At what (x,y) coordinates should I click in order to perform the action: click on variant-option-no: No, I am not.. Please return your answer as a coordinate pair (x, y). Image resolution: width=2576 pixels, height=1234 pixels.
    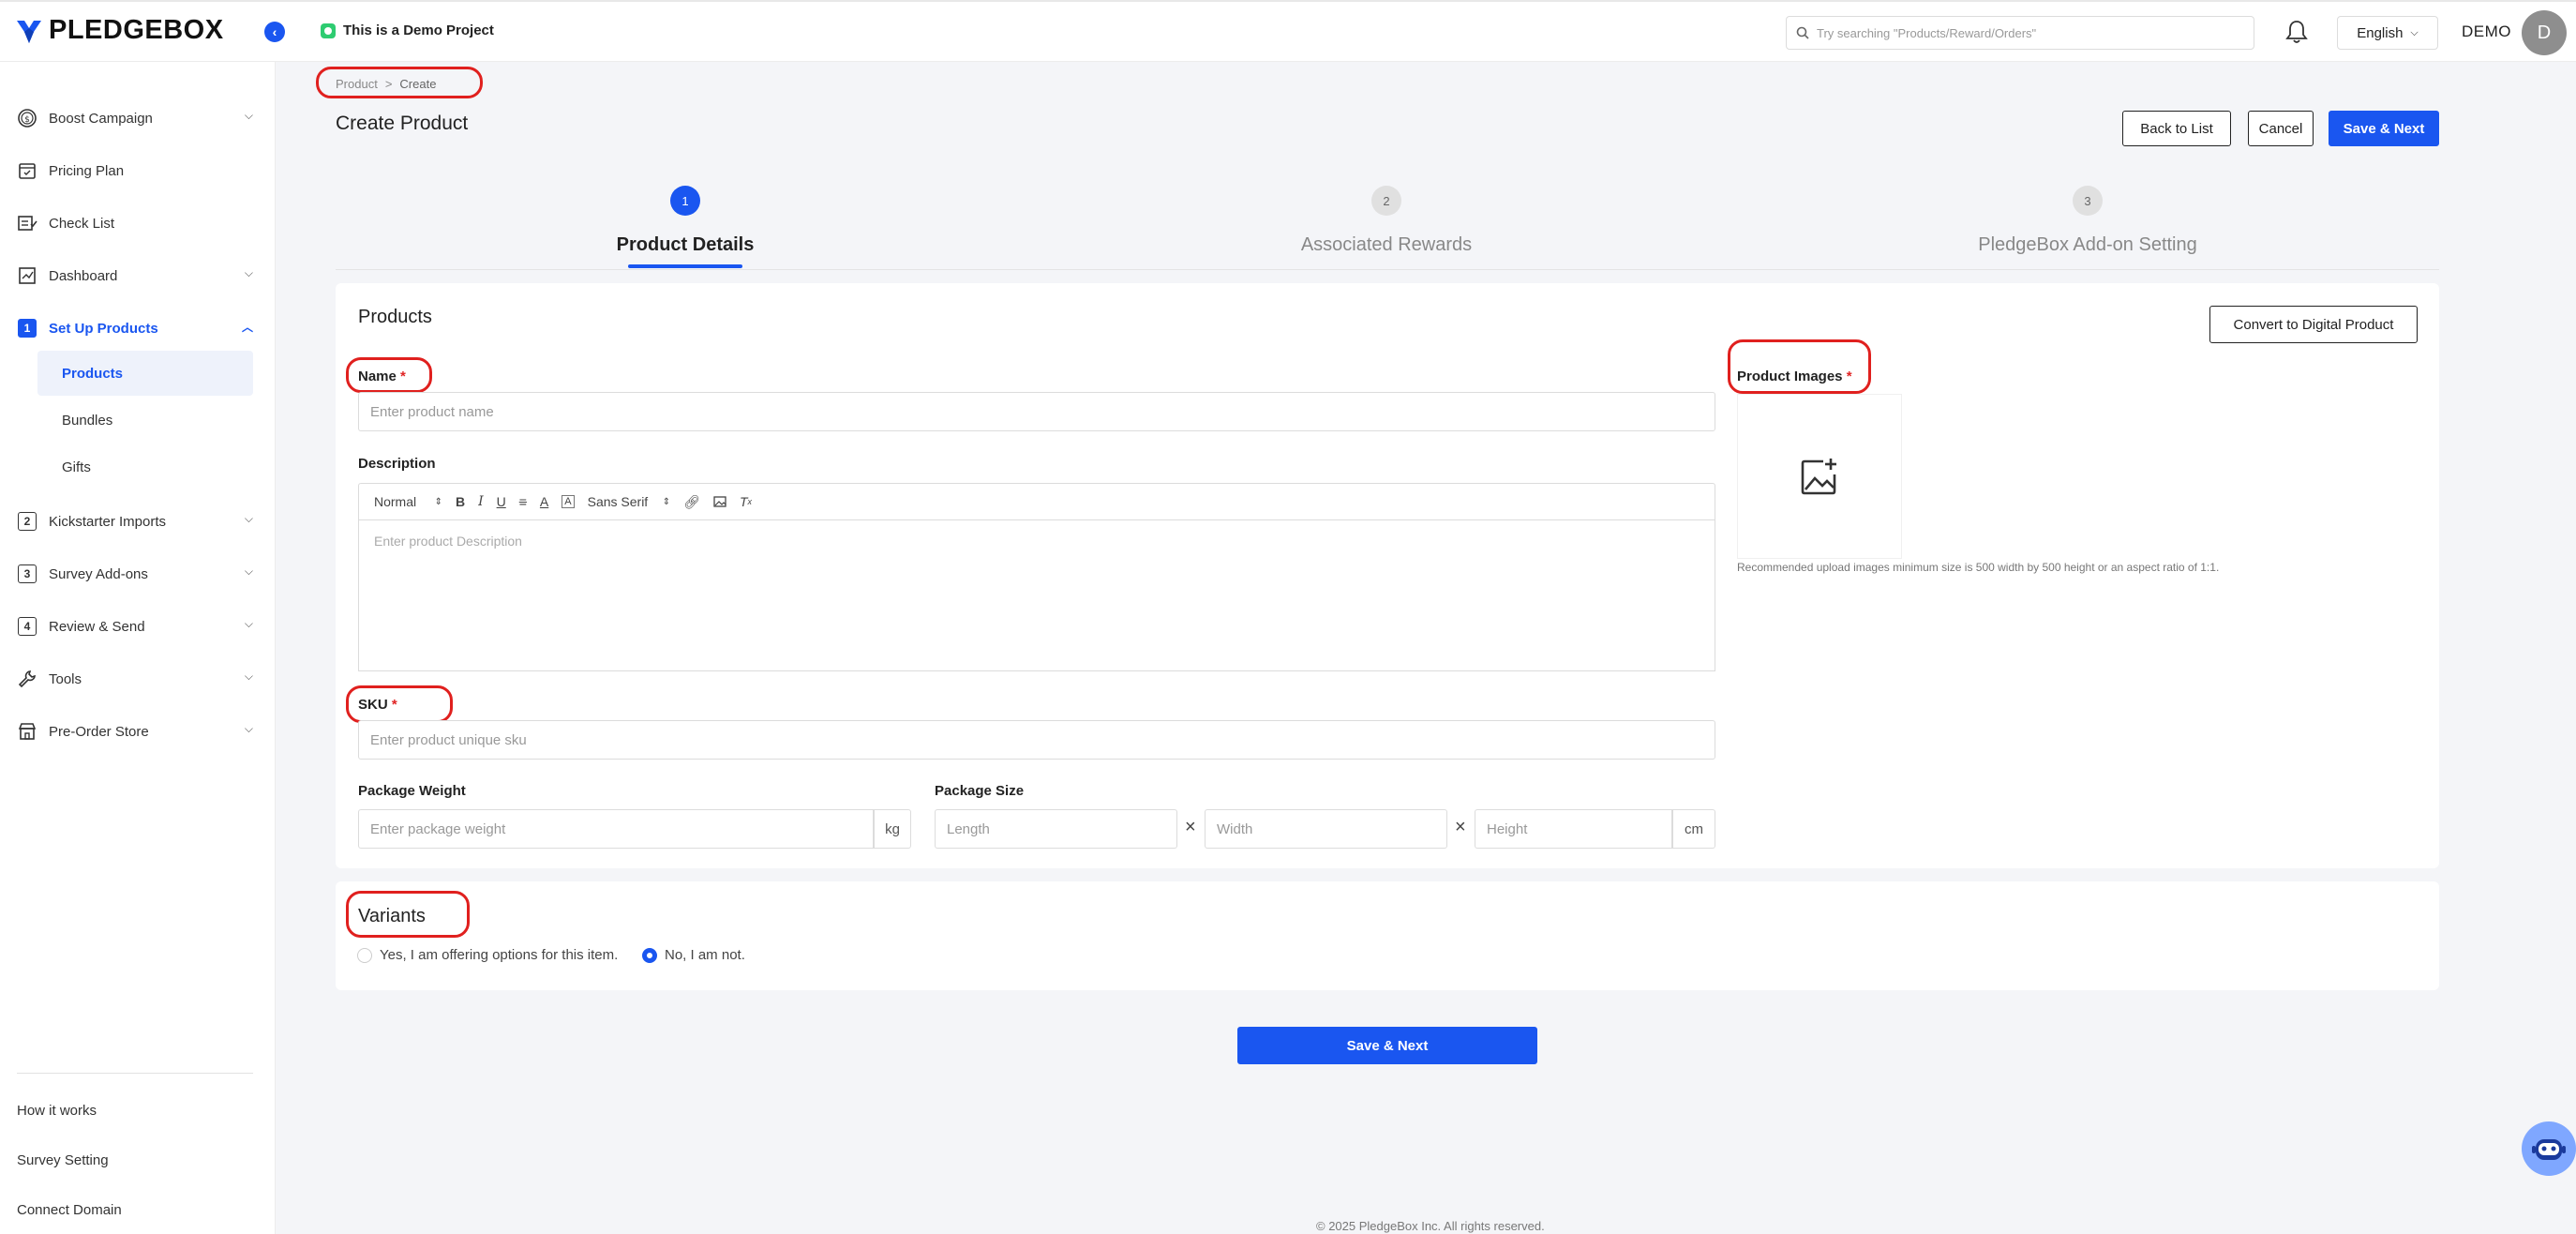
    Looking at the image, I should click on (694, 955).